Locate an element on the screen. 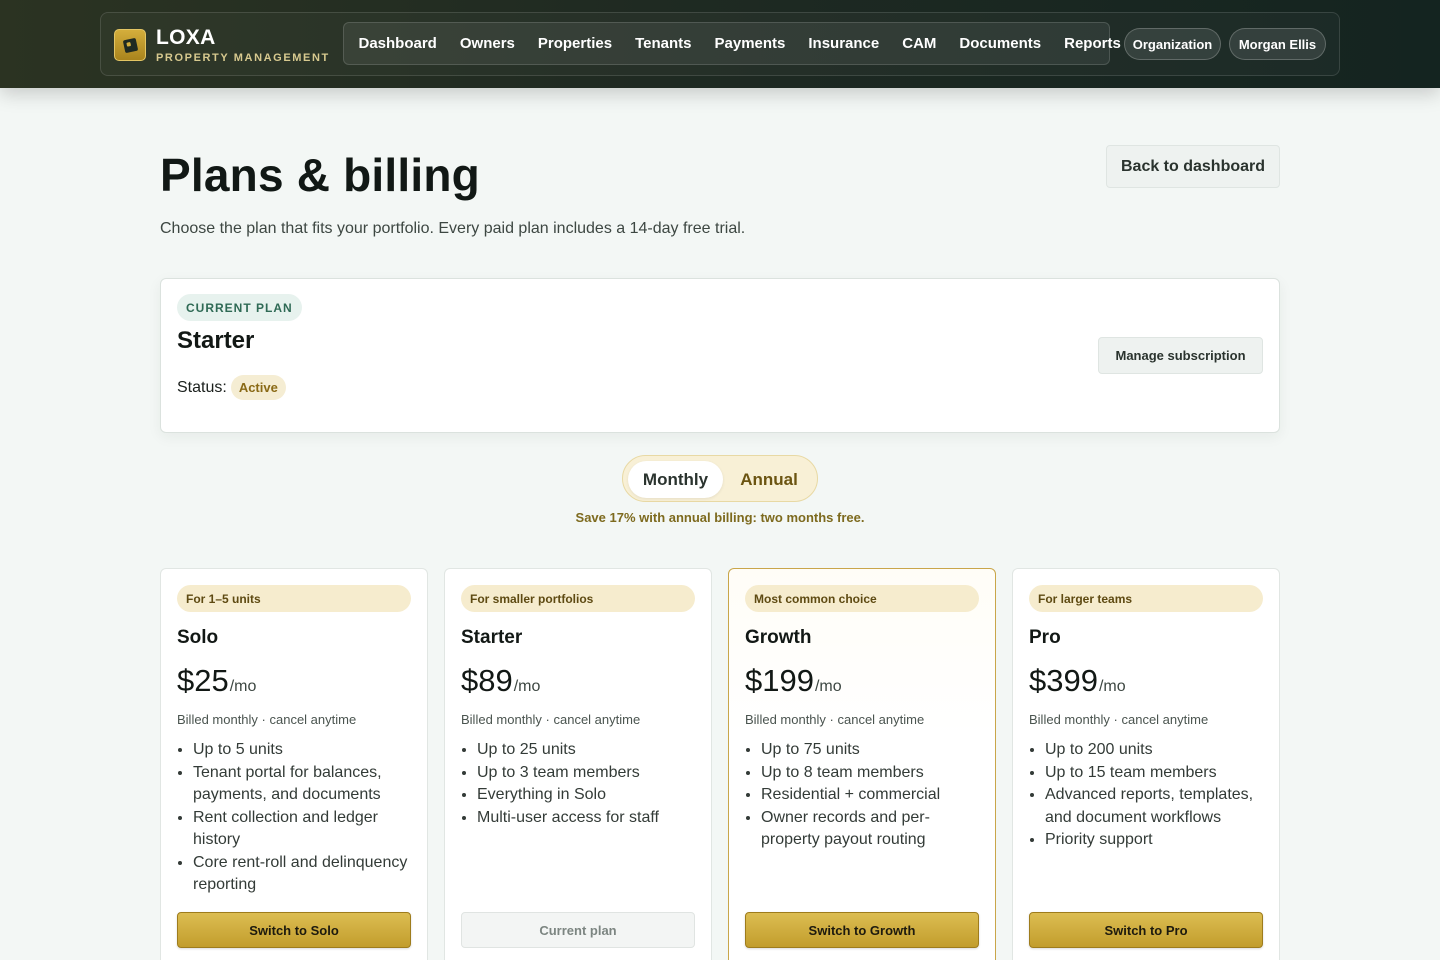  plan-tag: For larger teams is located at coordinates (1146, 598).